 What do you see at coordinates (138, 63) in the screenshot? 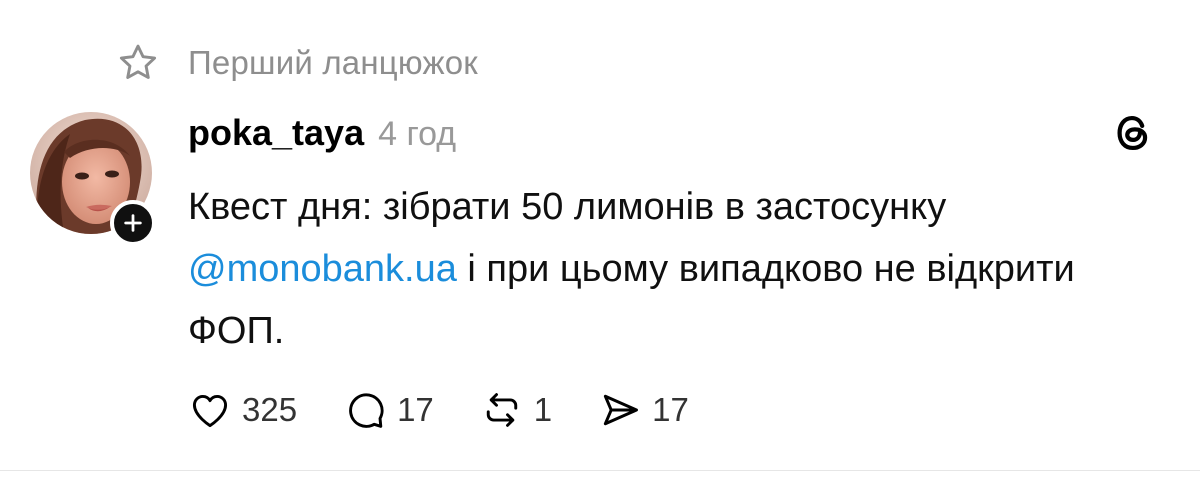
I see `star-icon` at bounding box center [138, 63].